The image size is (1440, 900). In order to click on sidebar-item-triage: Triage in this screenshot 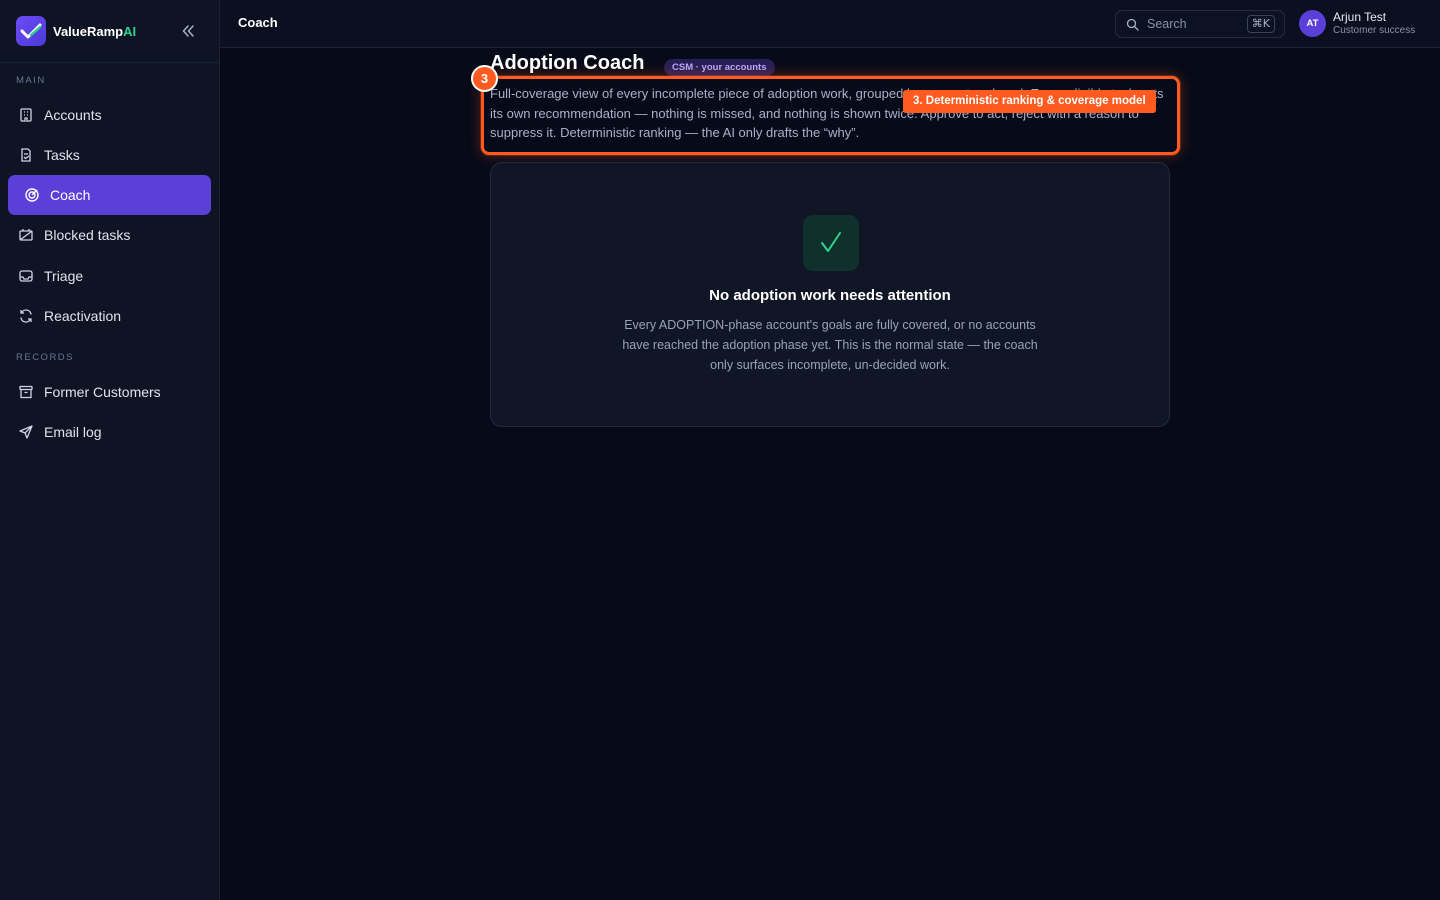, I will do `click(109, 276)`.